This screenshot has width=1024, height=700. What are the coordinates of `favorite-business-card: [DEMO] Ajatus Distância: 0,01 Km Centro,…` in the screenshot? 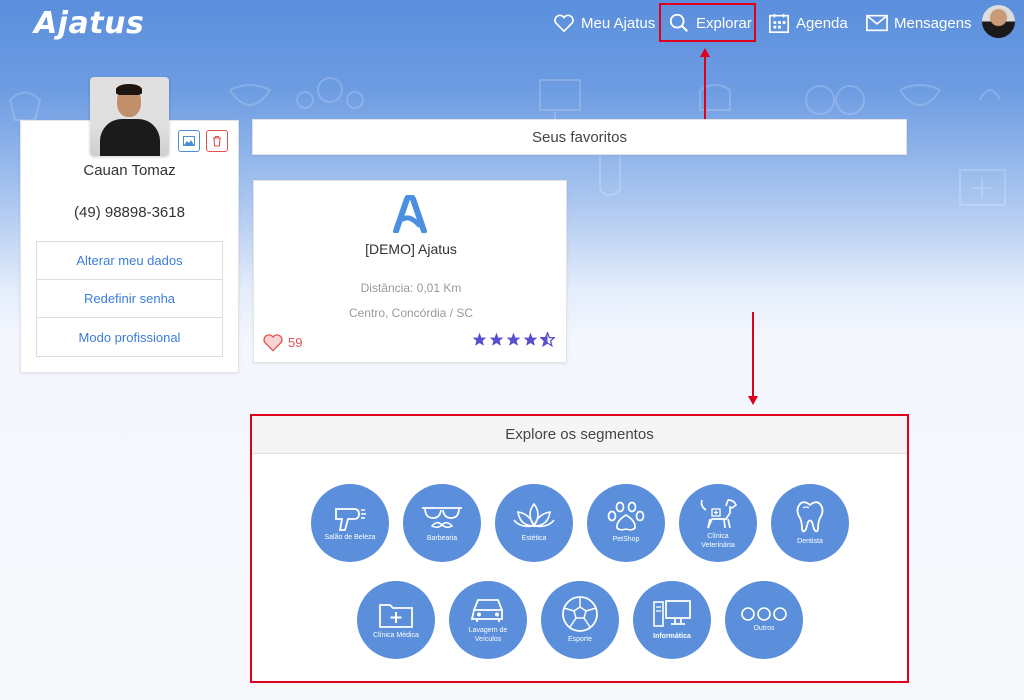 It's located at (410, 271).